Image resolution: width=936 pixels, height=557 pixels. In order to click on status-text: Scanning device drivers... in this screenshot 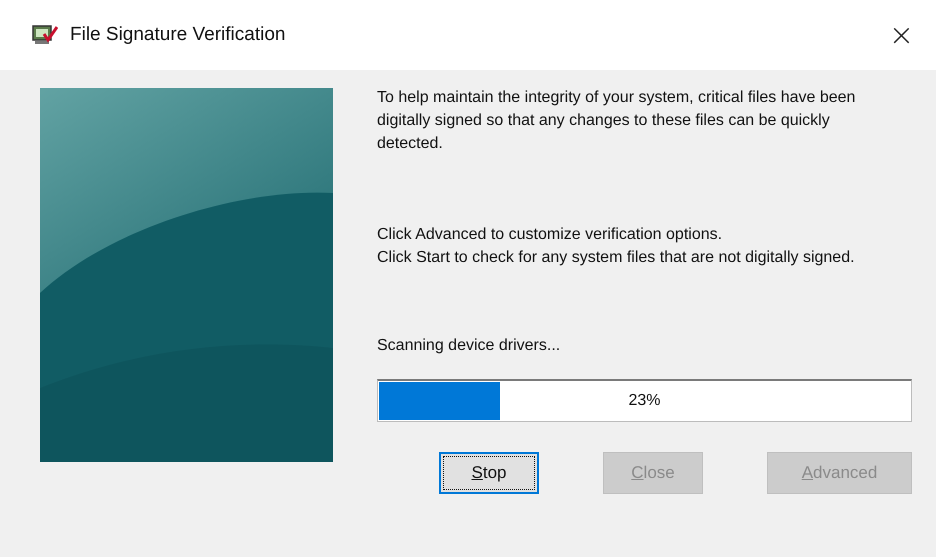, I will do `click(469, 346)`.